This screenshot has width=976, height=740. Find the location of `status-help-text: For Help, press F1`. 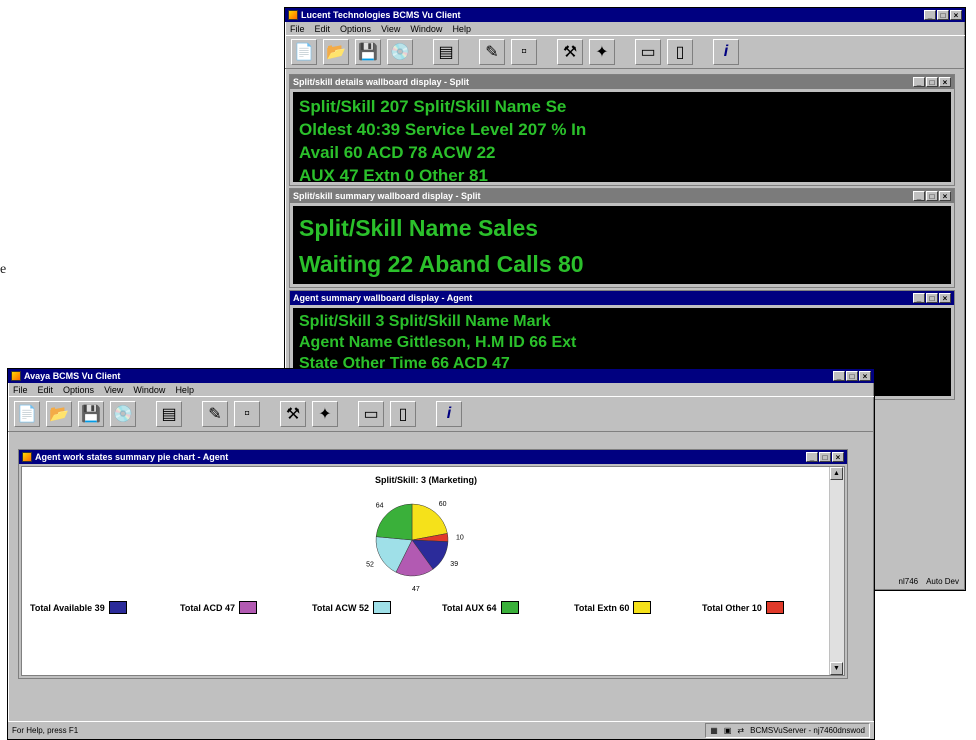

status-help-text: For Help, press F1 is located at coordinates (45, 730).